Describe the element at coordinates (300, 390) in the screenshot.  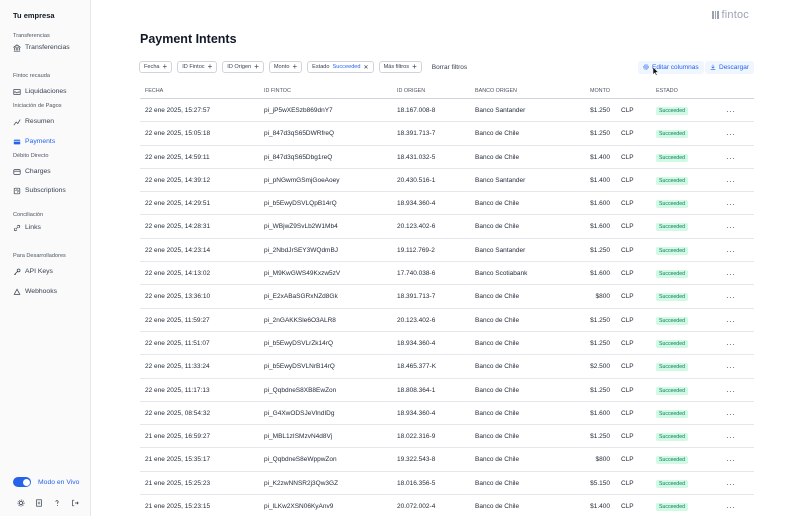
I see `cell-id-fintoc: pi_QqbdneS8XB8EwZon` at that location.